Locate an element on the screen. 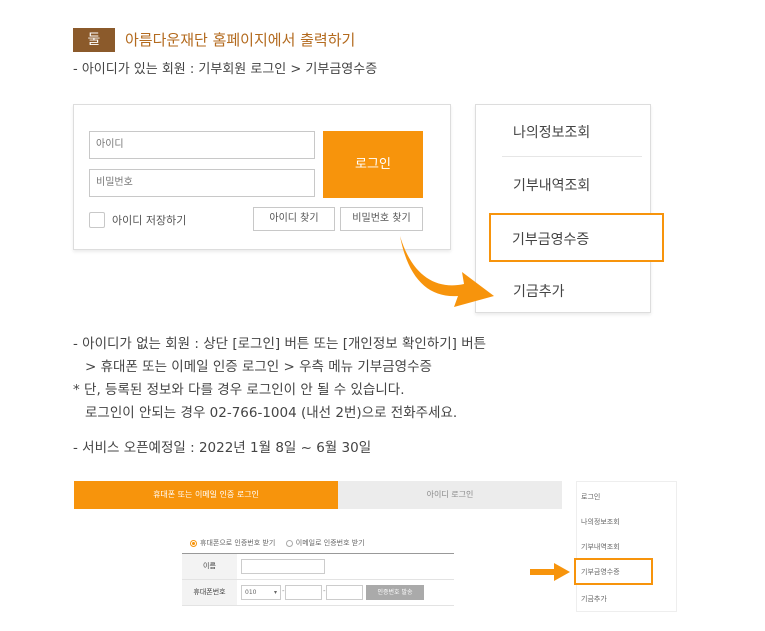  name-input is located at coordinates (283, 566).